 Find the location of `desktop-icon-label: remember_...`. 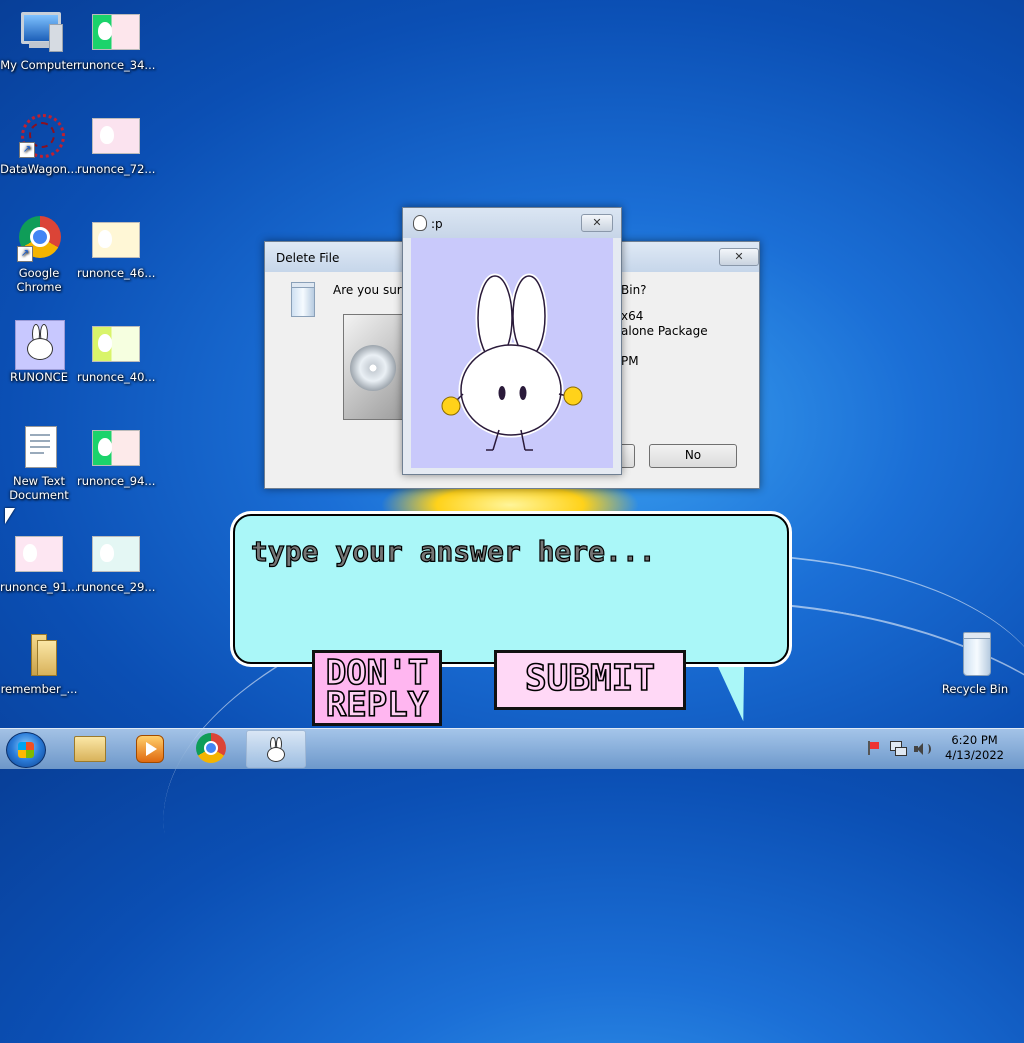

desktop-icon-label: remember_... is located at coordinates (39, 689).